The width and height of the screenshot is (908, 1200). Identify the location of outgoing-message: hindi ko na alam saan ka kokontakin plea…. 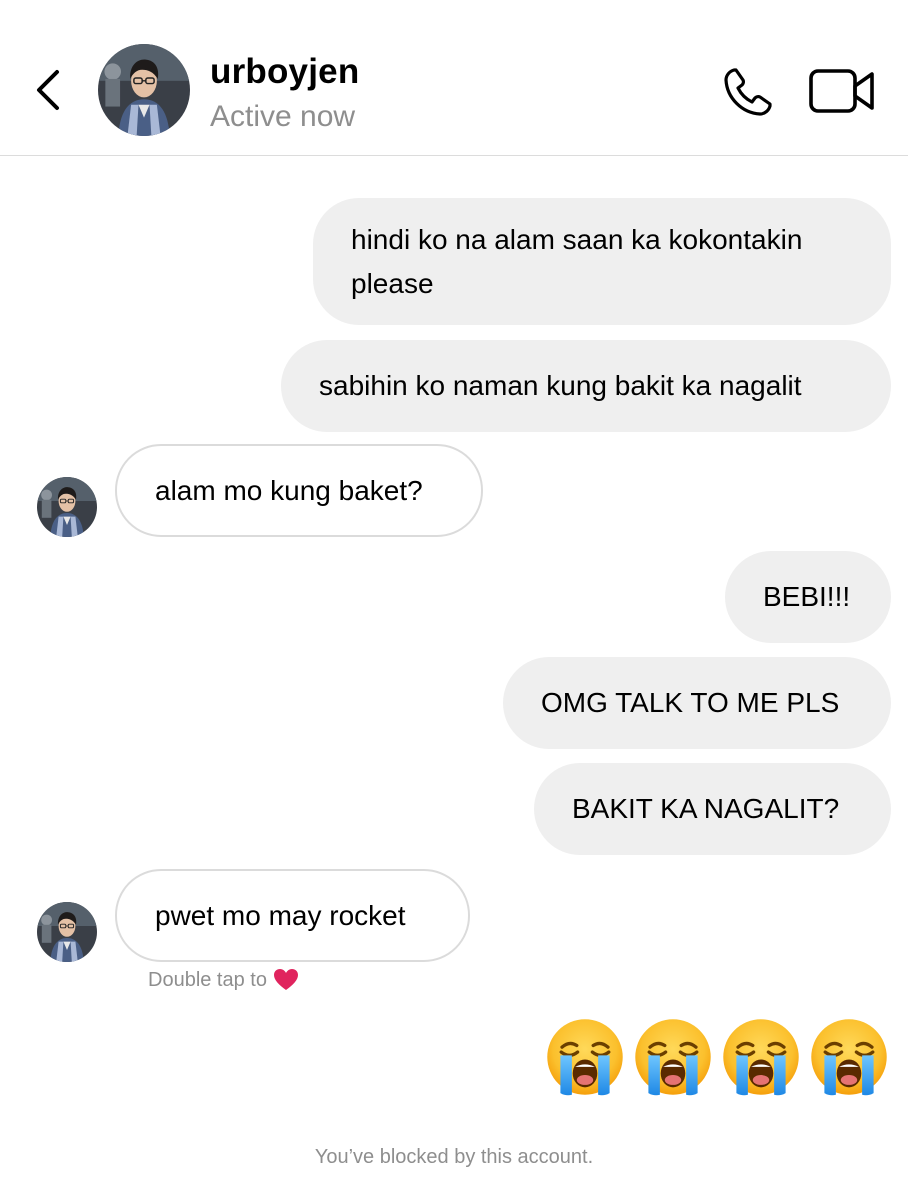
(602, 261).